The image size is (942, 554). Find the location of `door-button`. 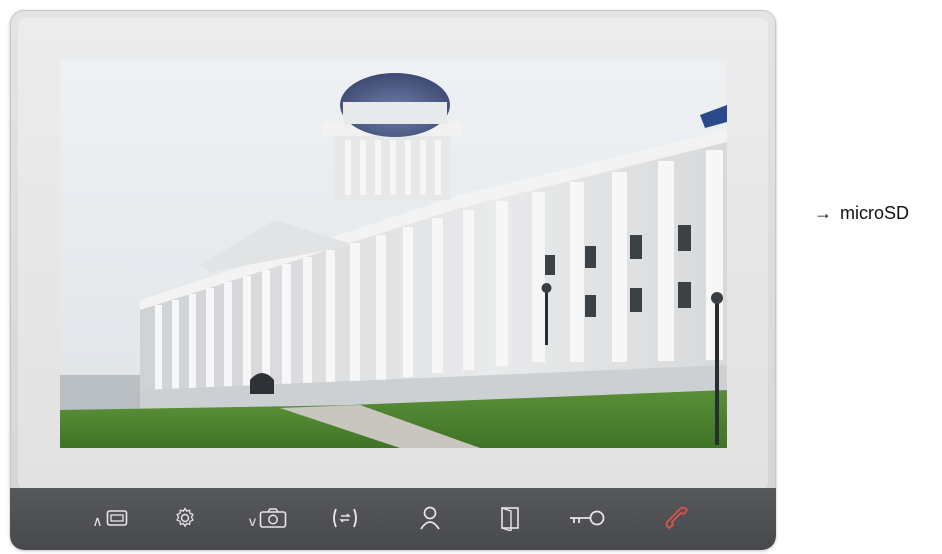

door-button is located at coordinates (510, 518).